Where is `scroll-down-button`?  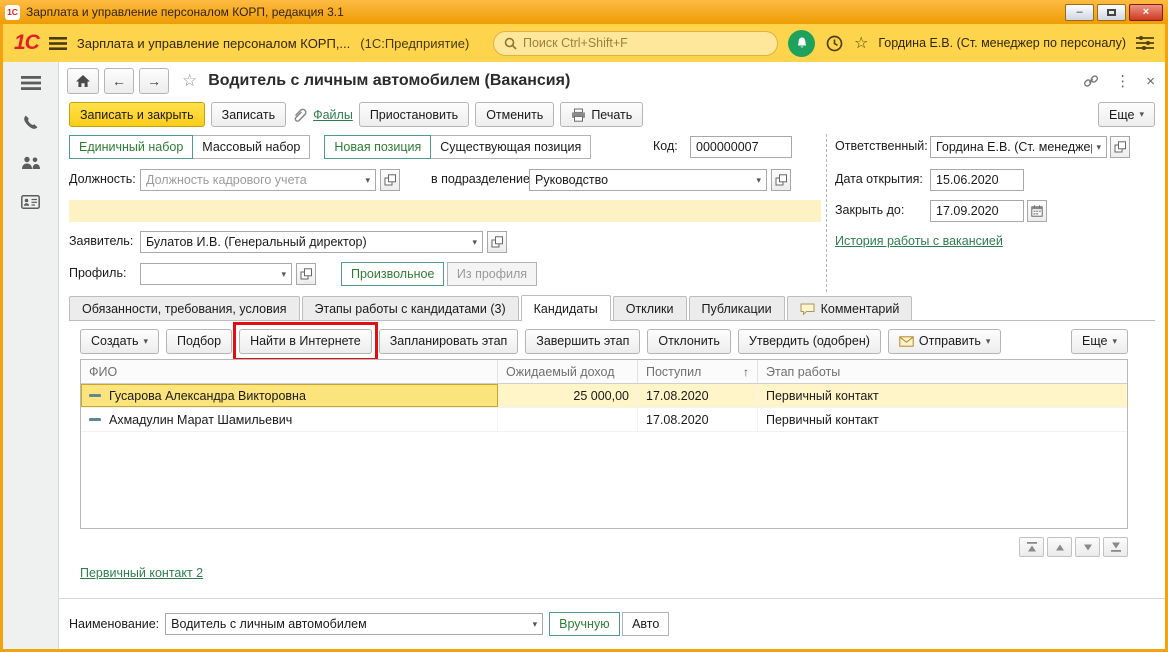
scroll-down-button is located at coordinates (1087, 547).